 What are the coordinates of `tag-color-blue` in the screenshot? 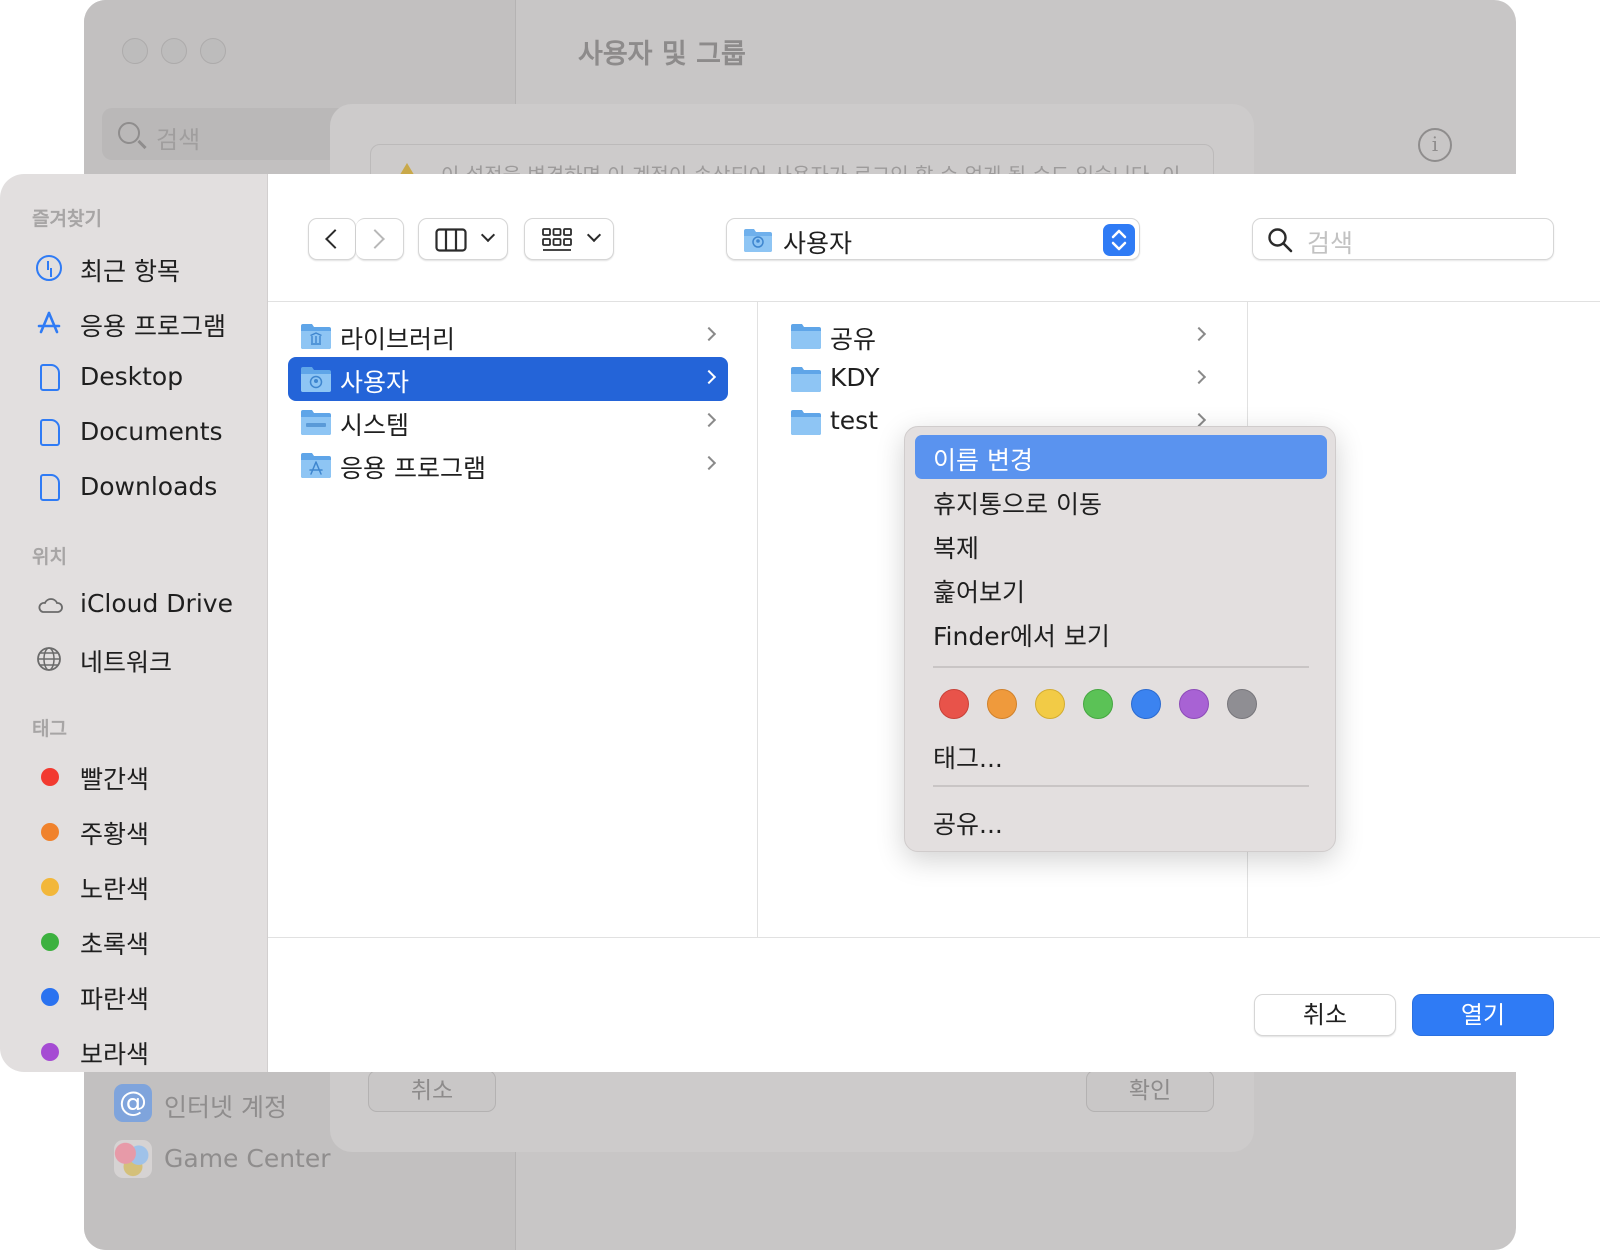 It's located at (1146, 704).